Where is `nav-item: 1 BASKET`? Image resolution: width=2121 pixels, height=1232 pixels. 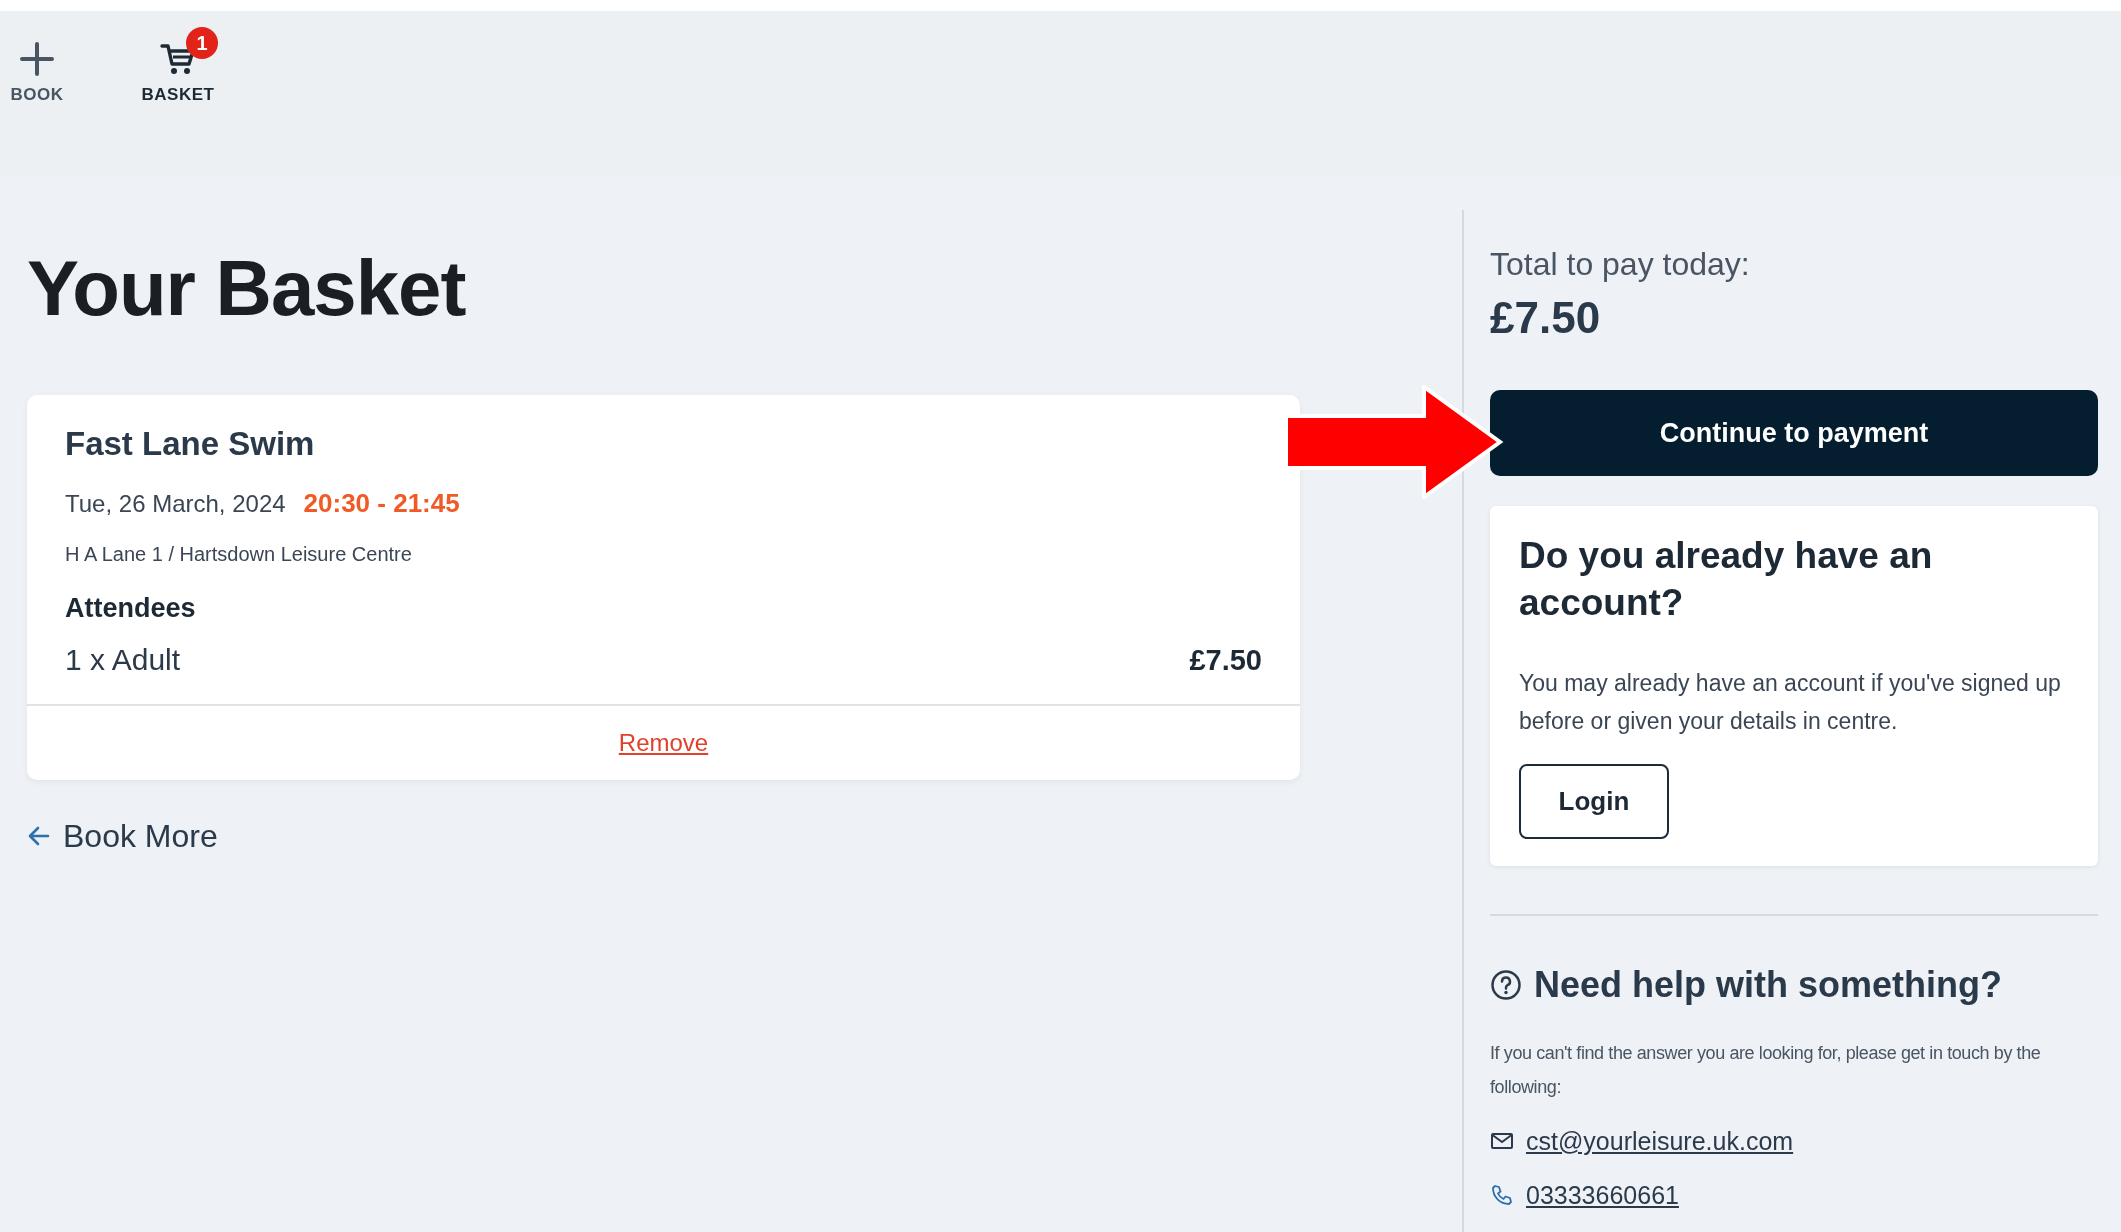
nav-item: 1 BASKET is located at coordinates (178, 65).